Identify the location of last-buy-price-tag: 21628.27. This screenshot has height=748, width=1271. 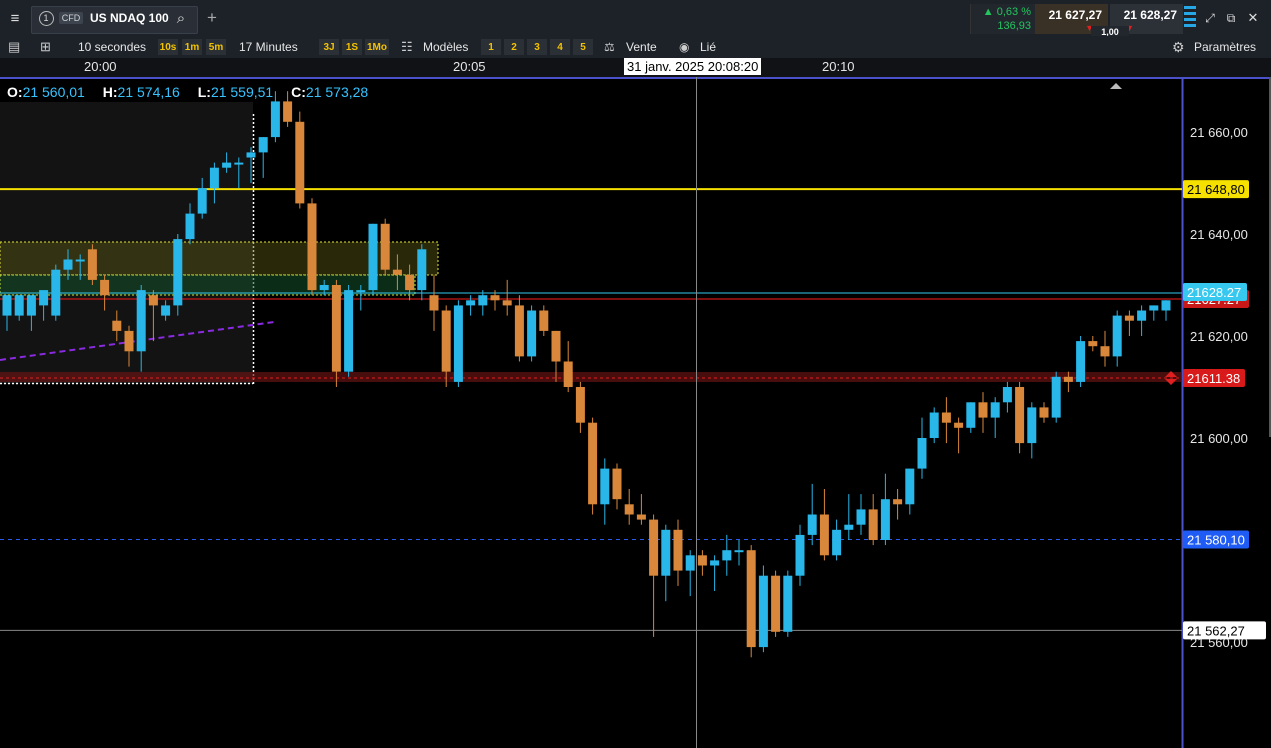
(1214, 292).